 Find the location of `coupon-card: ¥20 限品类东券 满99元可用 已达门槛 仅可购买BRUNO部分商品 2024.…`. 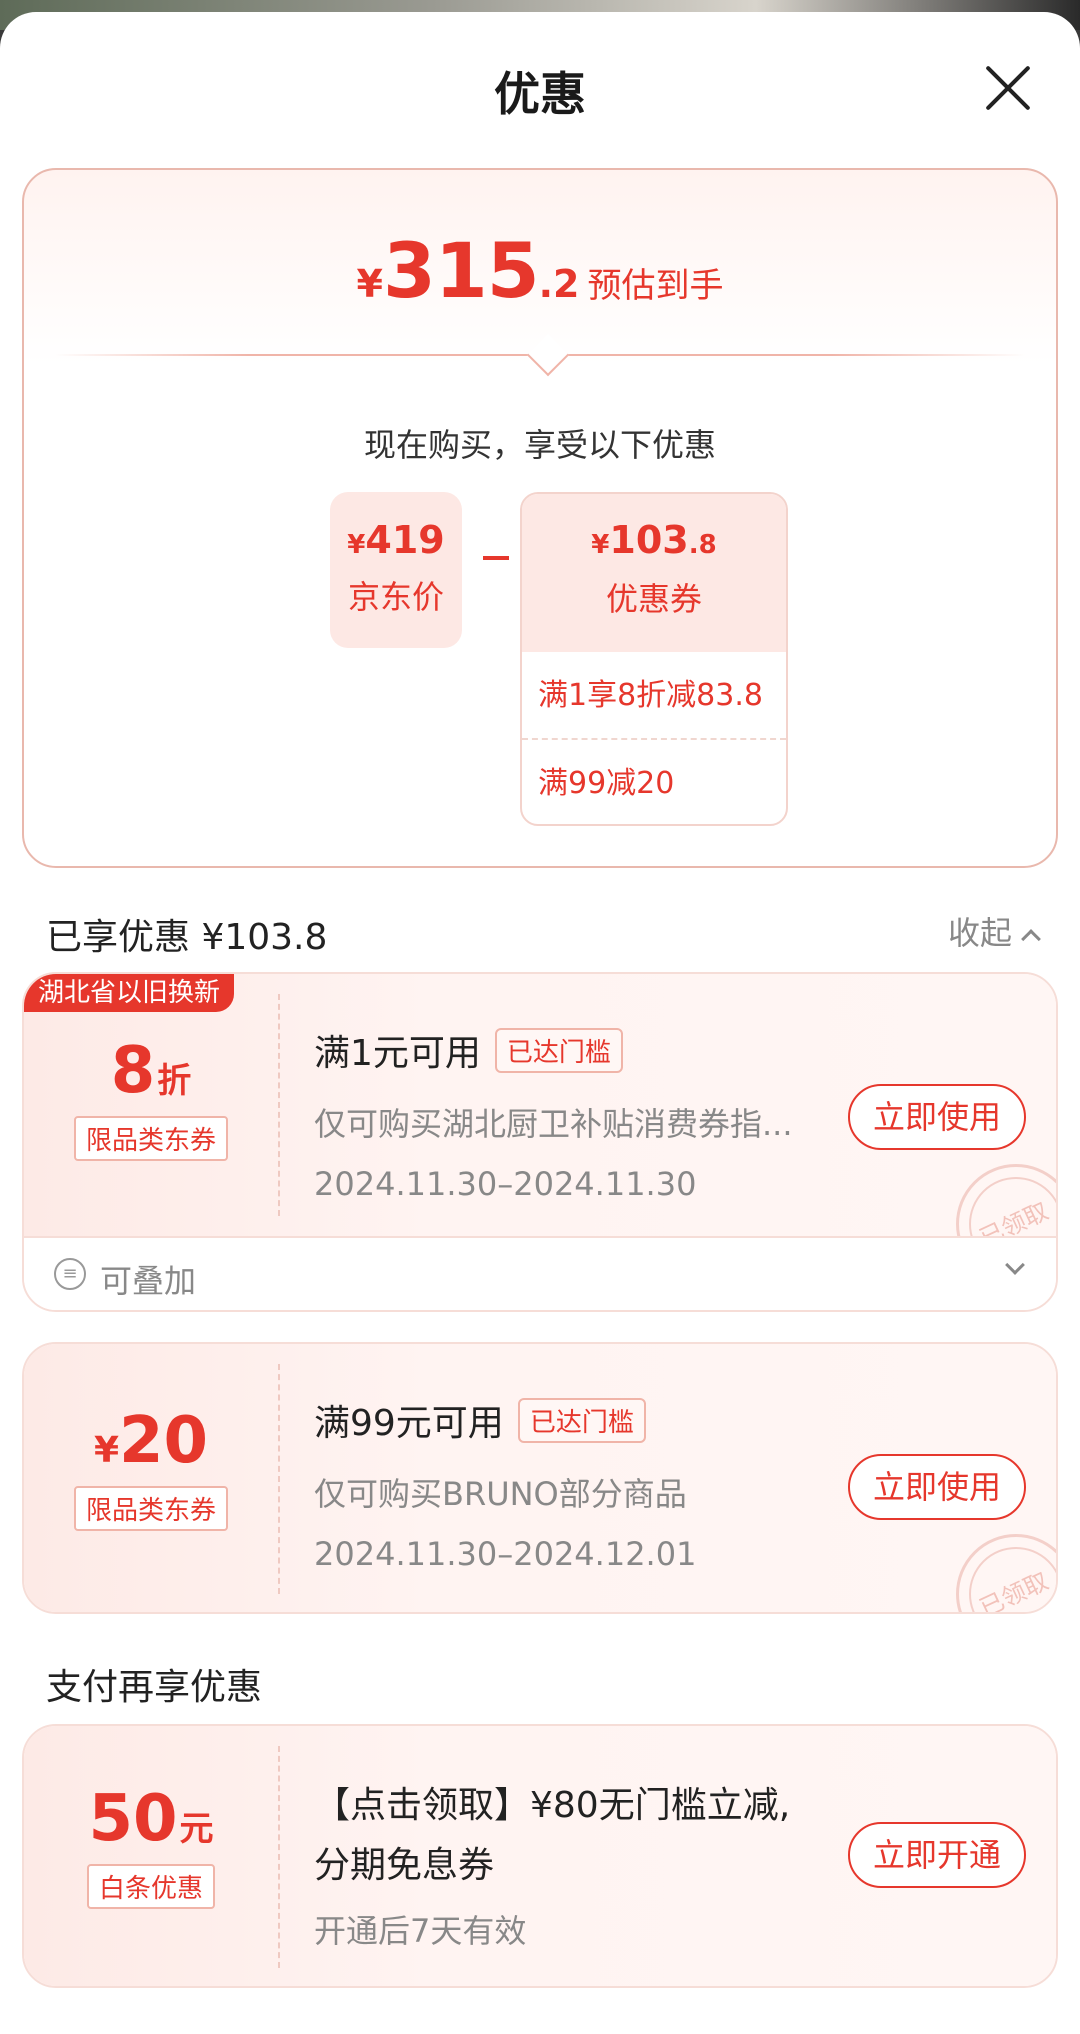

coupon-card: ¥20 限品类东券 满99元可用 已达门槛 仅可购买BRUNO部分商品 2024.… is located at coordinates (540, 1478).